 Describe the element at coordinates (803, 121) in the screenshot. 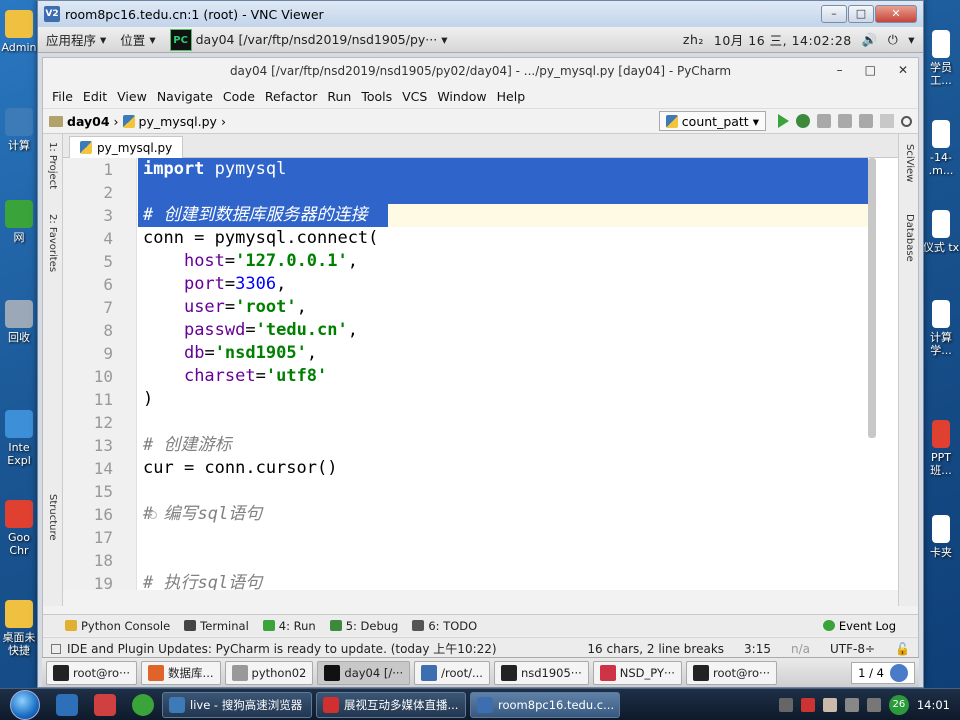

I see `debug-icon` at that location.